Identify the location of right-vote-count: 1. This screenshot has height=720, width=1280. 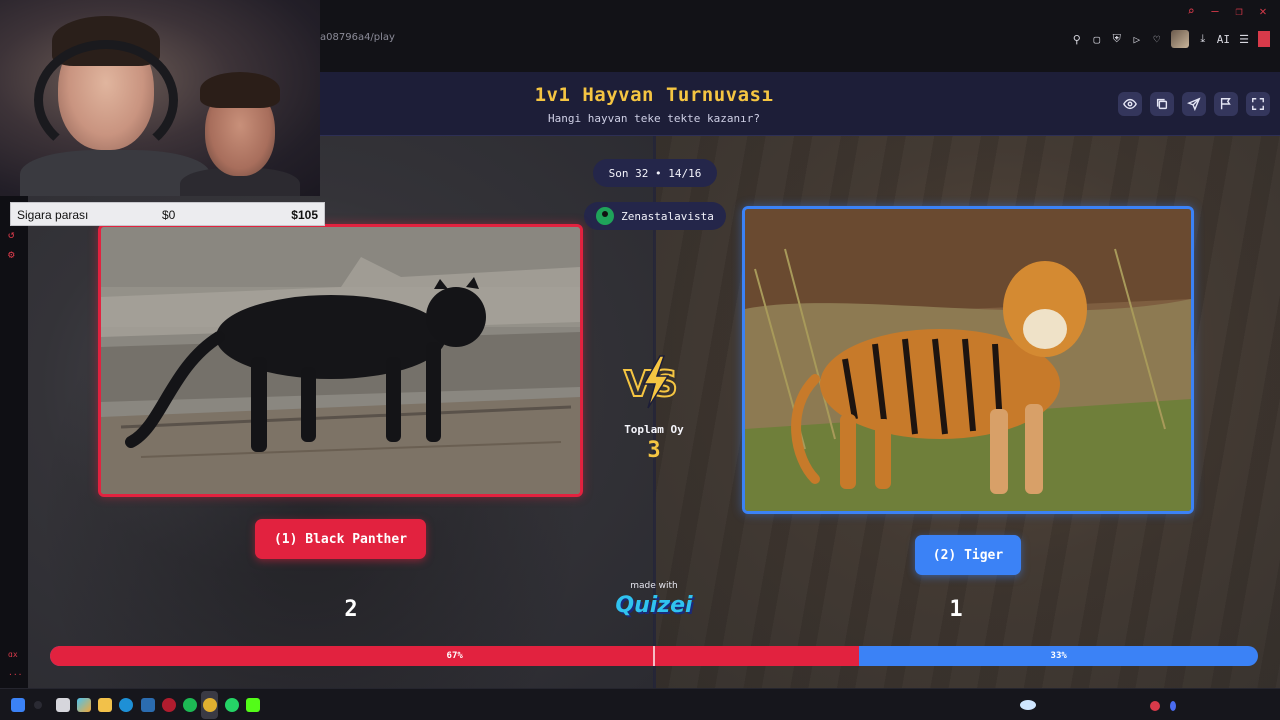
(956, 609).